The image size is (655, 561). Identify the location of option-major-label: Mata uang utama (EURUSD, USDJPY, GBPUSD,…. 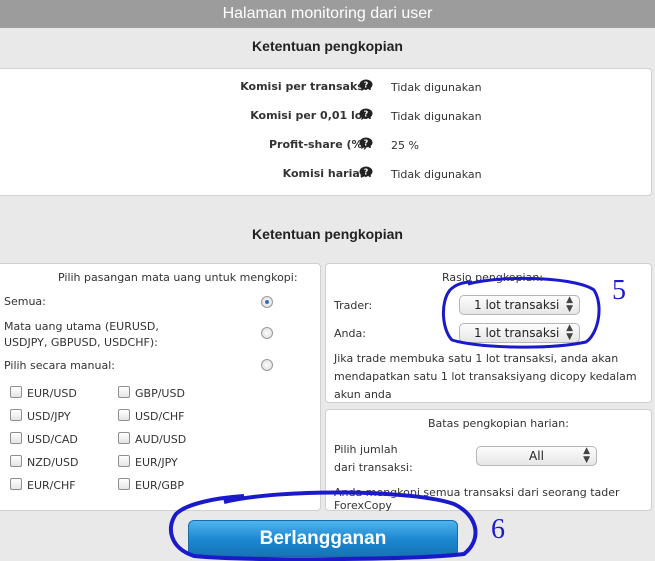
(81, 334).